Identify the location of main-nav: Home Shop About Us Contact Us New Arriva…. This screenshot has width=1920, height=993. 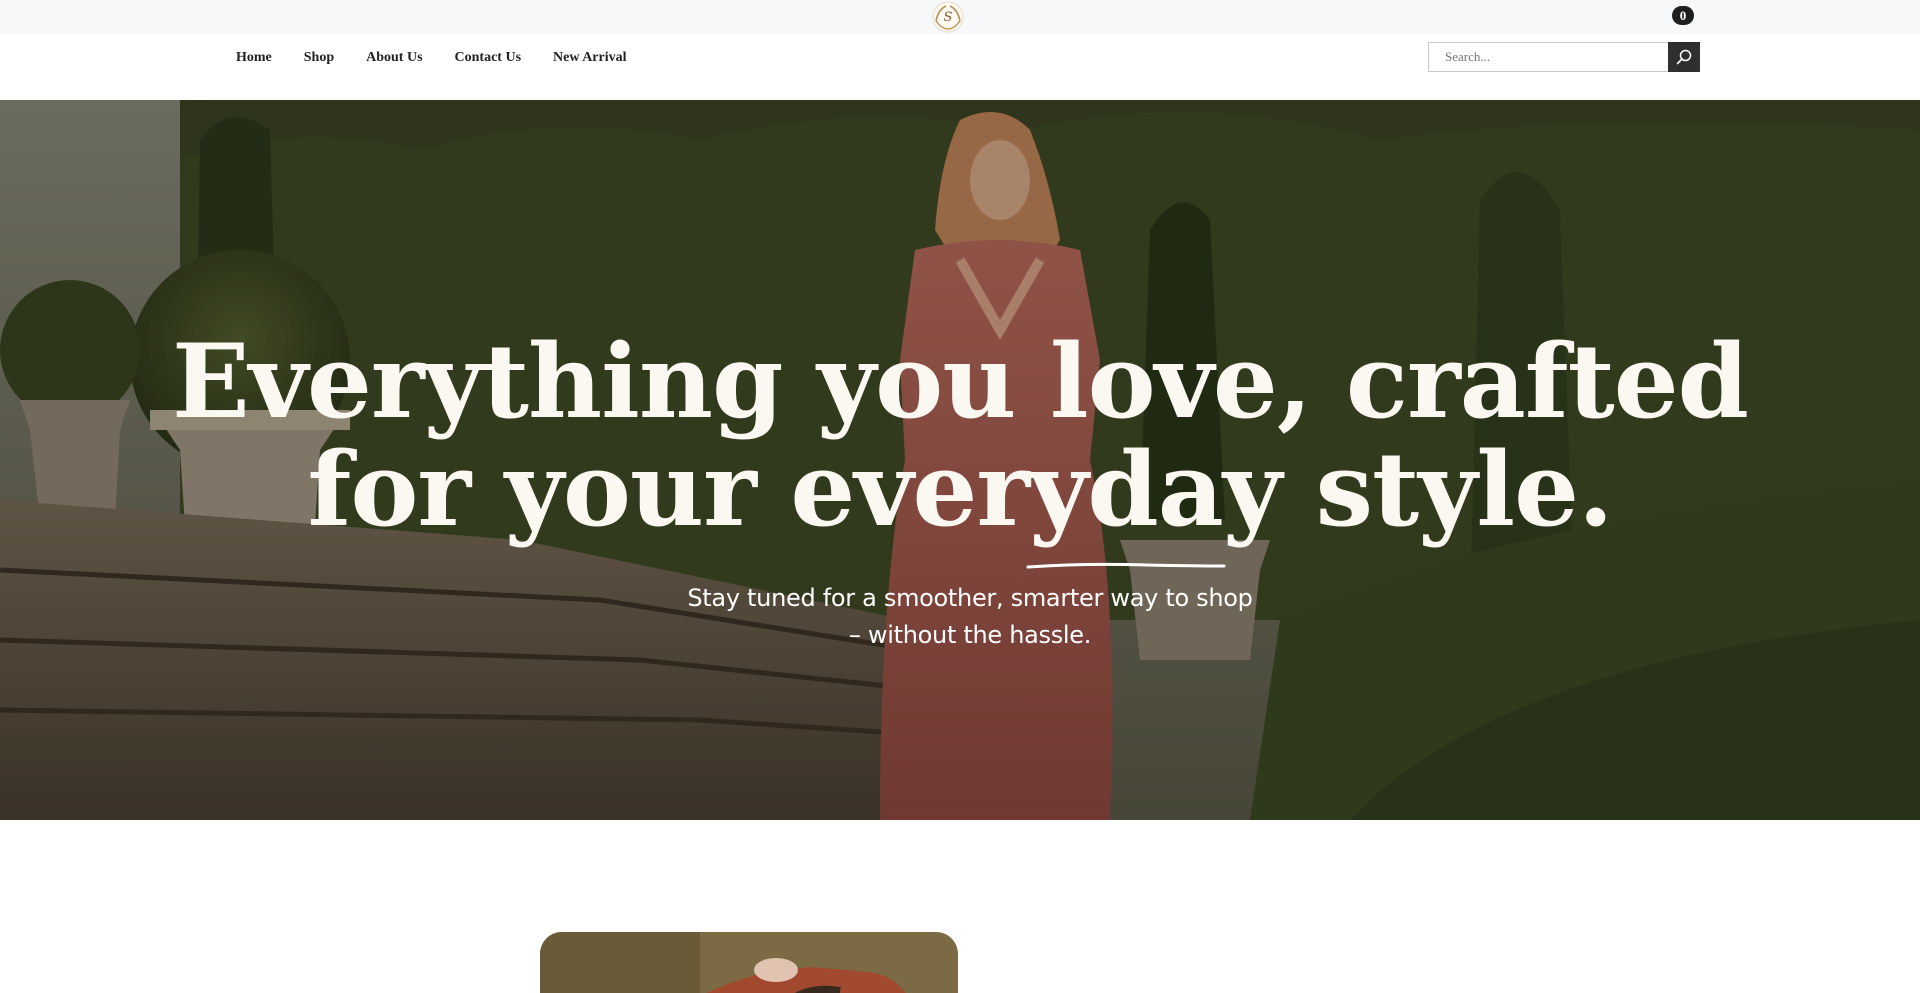
(447, 58).